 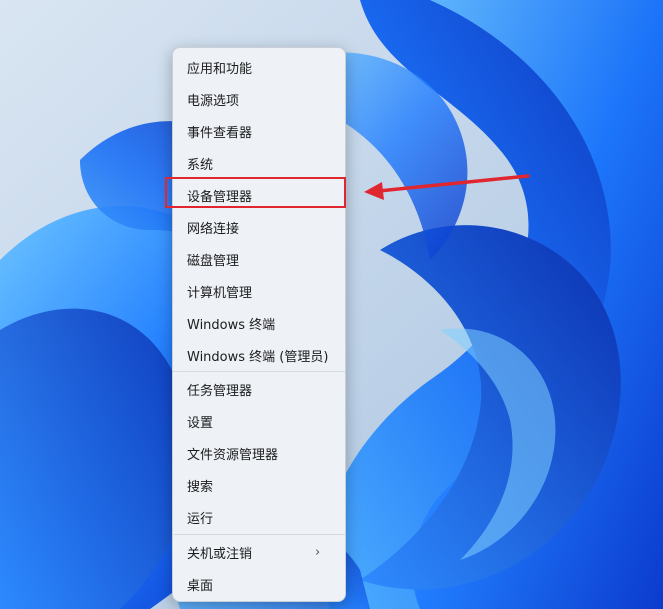 I want to click on highlight-box, so click(x=255, y=192).